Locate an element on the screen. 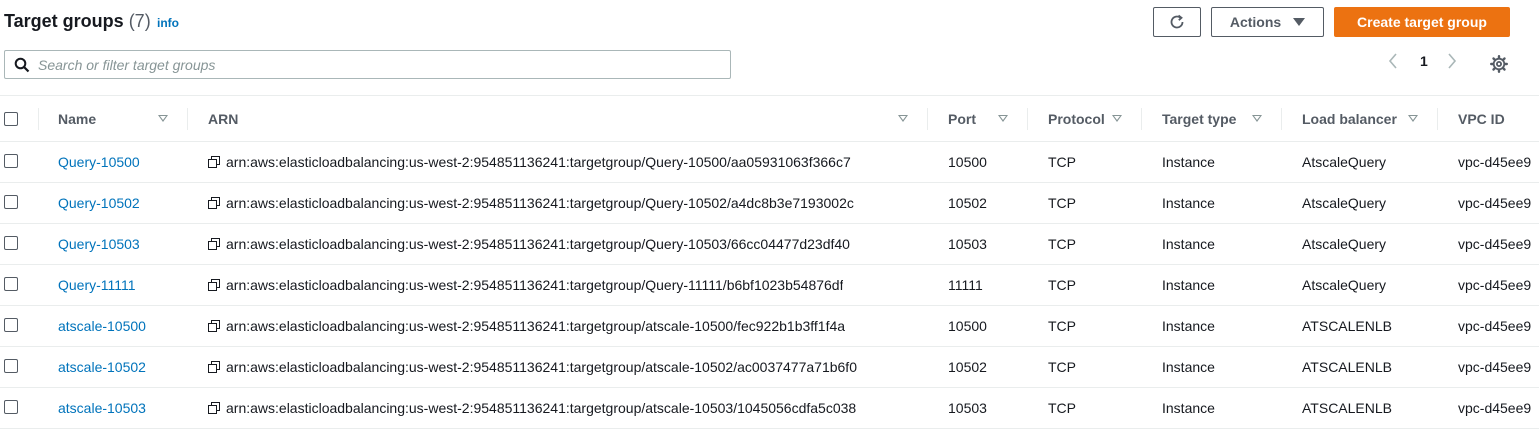 This screenshot has height=429, width=1539. port-cell: 10503 is located at coordinates (967, 244).